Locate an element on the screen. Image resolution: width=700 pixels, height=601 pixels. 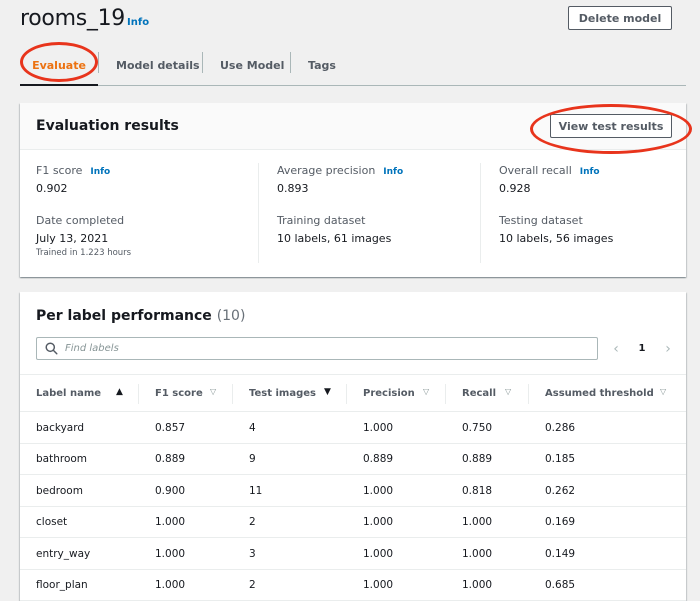
column-header-test-images: Test images is located at coordinates (282, 393).